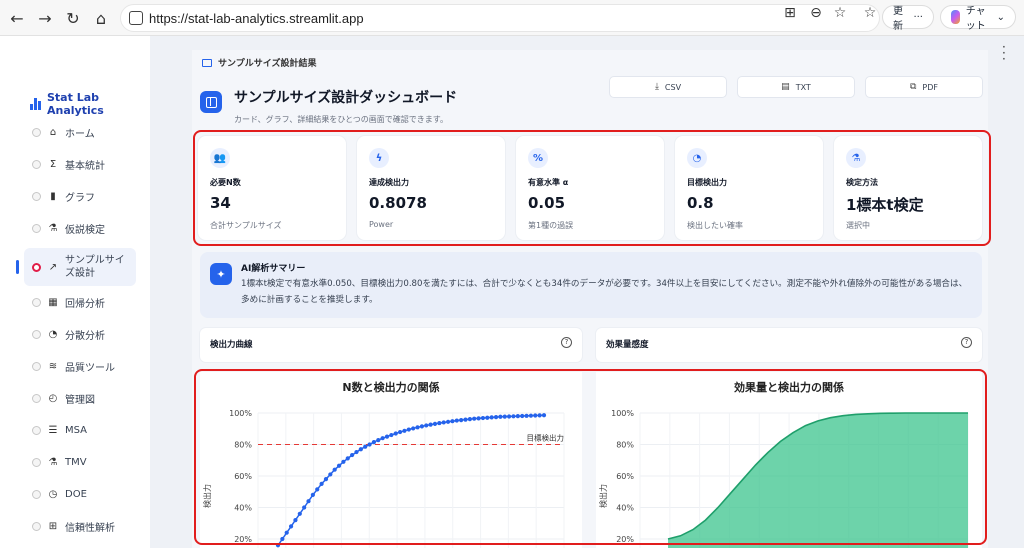 The width and height of the screenshot is (1024, 548). What do you see at coordinates (207, 62) in the screenshot?
I see `monitor-icon` at bounding box center [207, 62].